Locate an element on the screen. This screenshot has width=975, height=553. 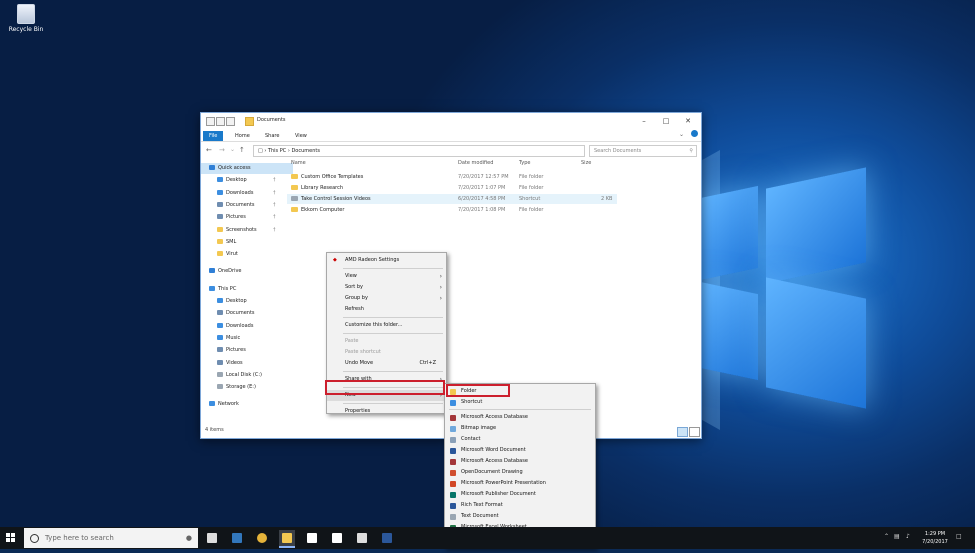
maximize-button: □ is located at coordinates (666, 121).